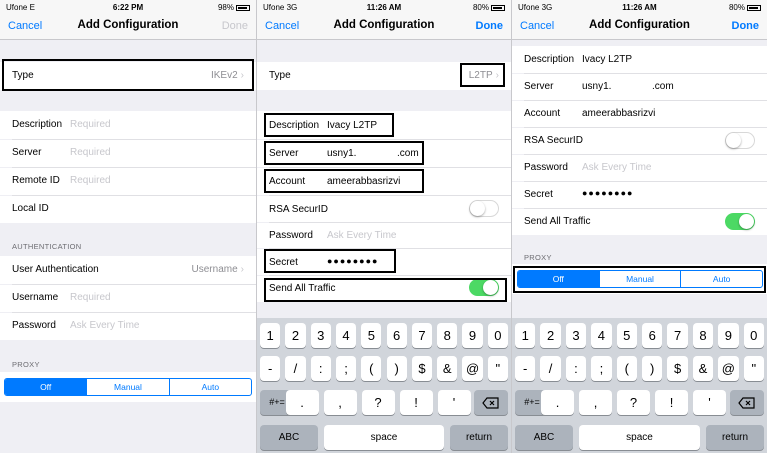  What do you see at coordinates (90, 180) in the screenshot?
I see `remote-id-field: Required` at bounding box center [90, 180].